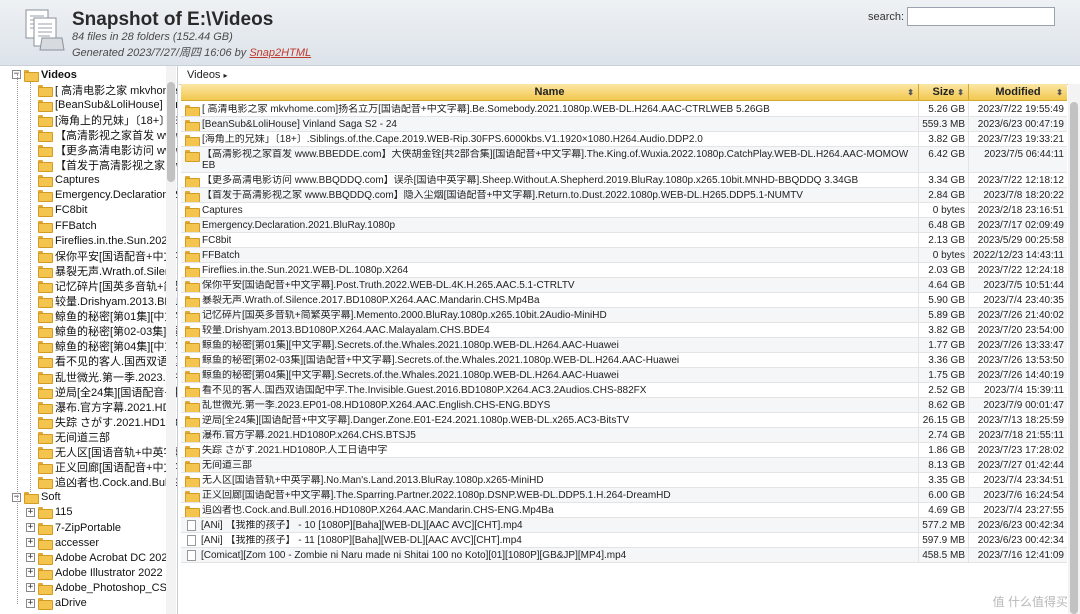 This screenshot has width=1080, height=614. I want to click on tree-item: 无间道三部, so click(74, 436).